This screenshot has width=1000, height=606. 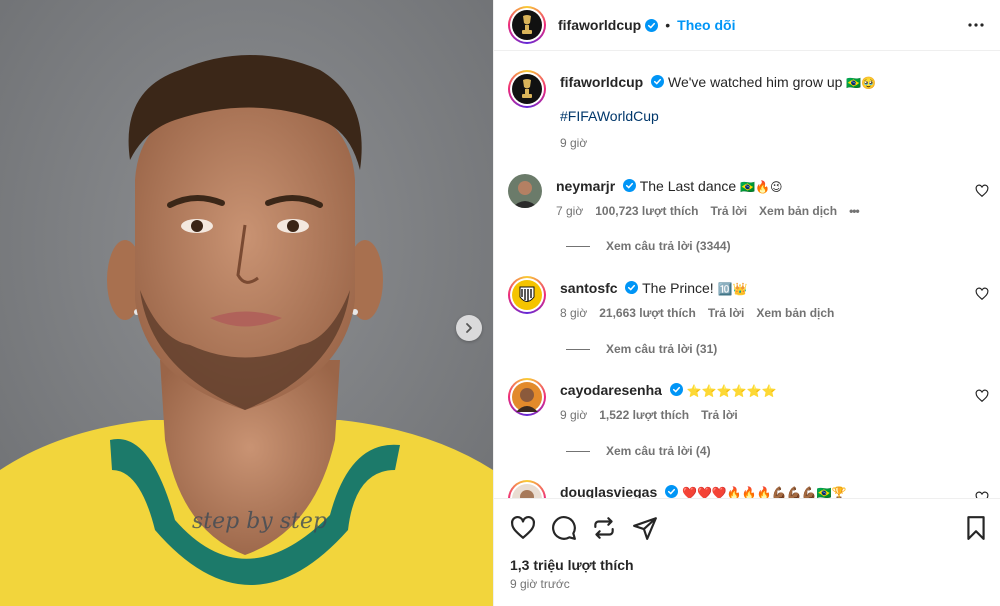 What do you see at coordinates (601, 82) in the screenshot?
I see `caption-username: fifaworldcup` at bounding box center [601, 82].